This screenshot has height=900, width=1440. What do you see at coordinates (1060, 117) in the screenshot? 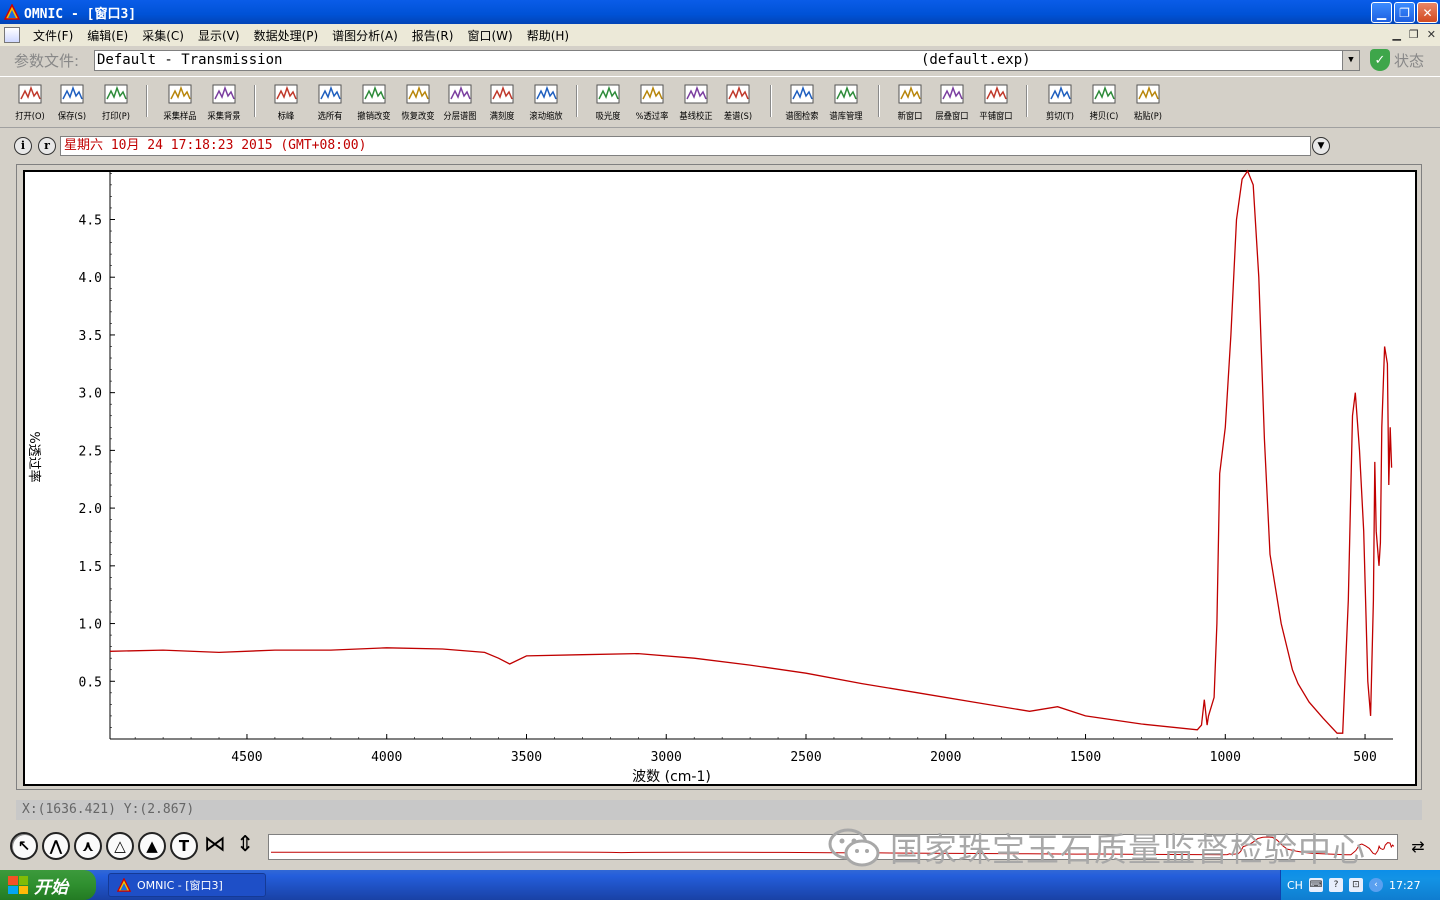
I see `toolbar-label: 剪切(T)` at bounding box center [1060, 117].